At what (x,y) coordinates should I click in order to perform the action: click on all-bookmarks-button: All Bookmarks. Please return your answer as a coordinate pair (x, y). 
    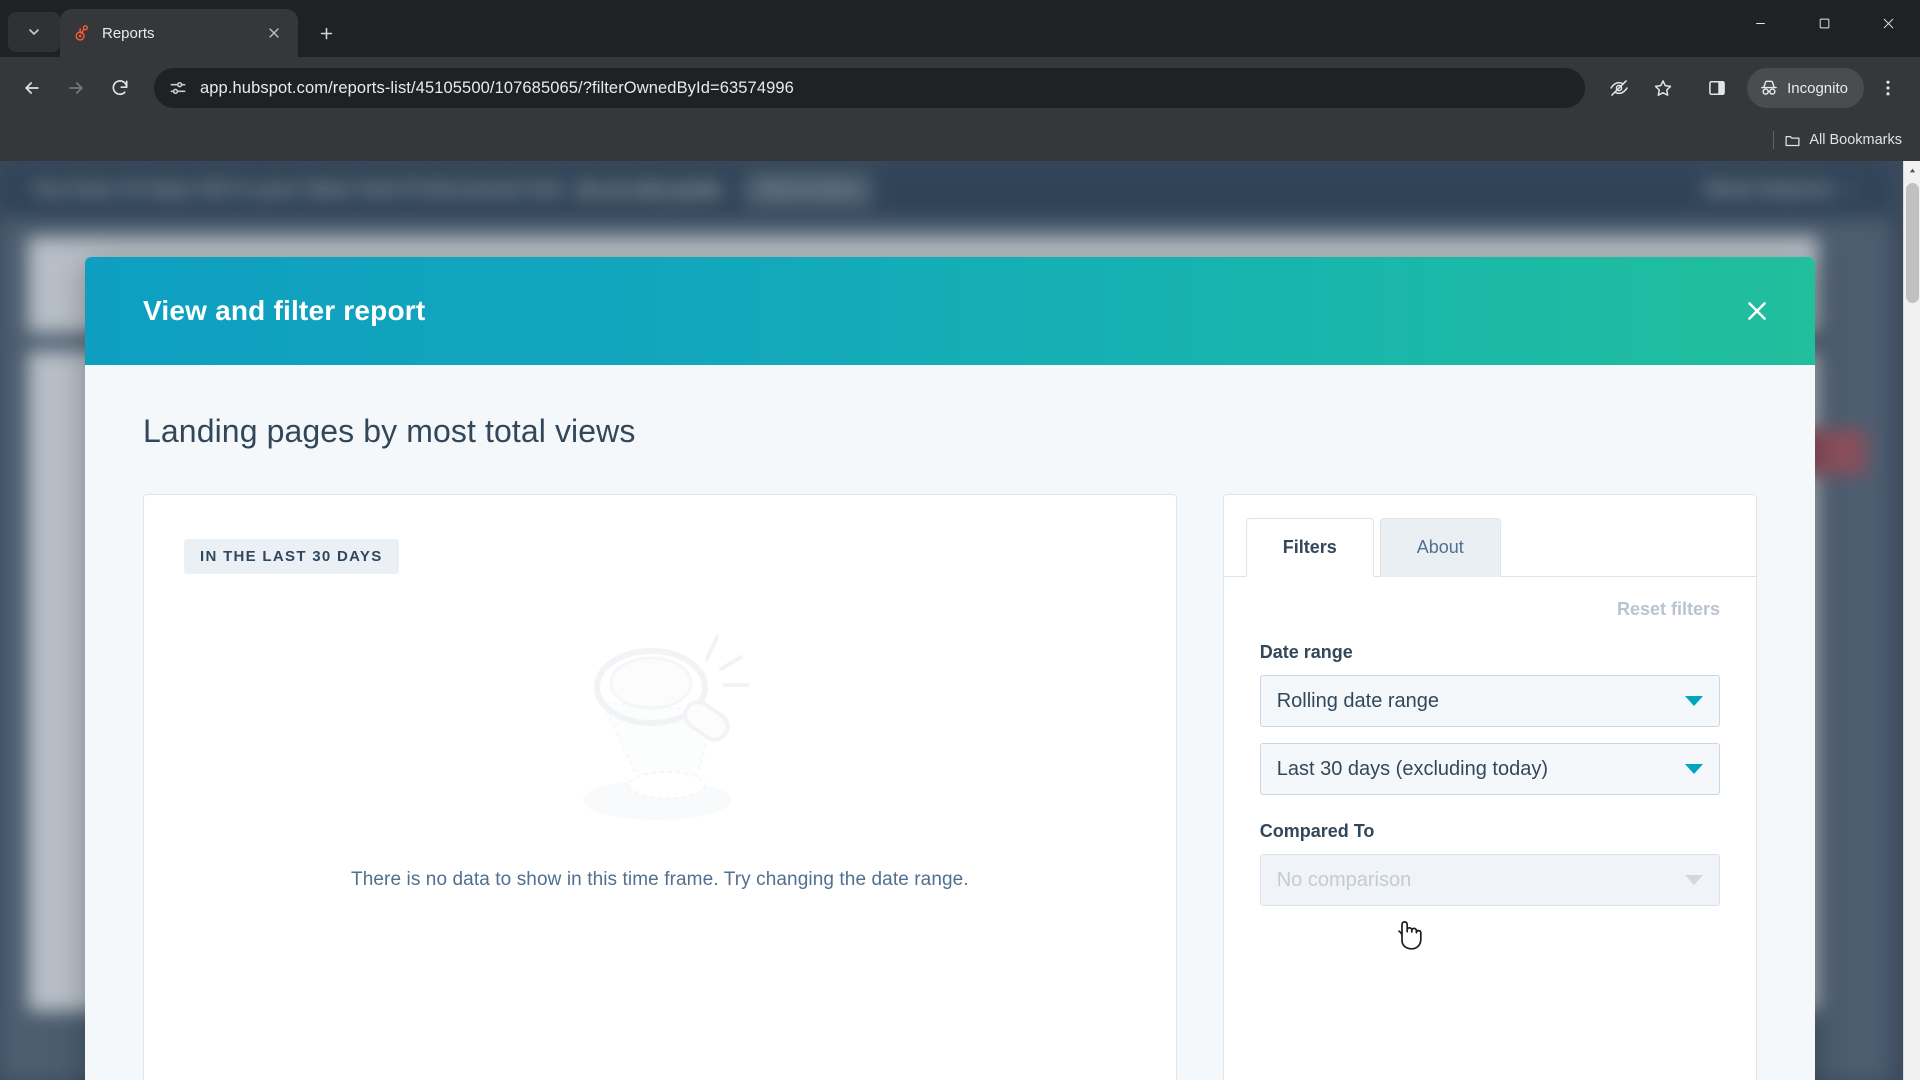
    Looking at the image, I should click on (1843, 140).